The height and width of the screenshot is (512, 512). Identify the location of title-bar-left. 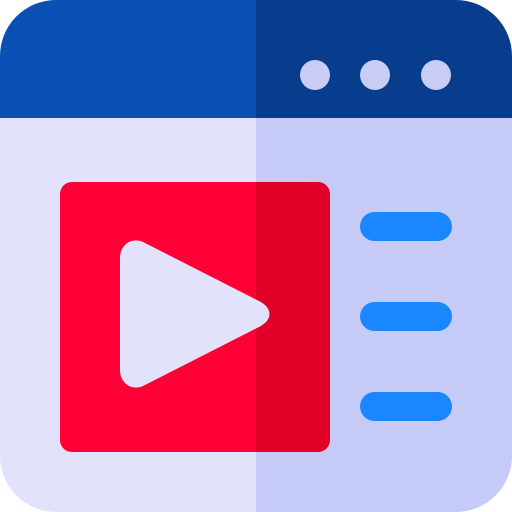
(128, 59).